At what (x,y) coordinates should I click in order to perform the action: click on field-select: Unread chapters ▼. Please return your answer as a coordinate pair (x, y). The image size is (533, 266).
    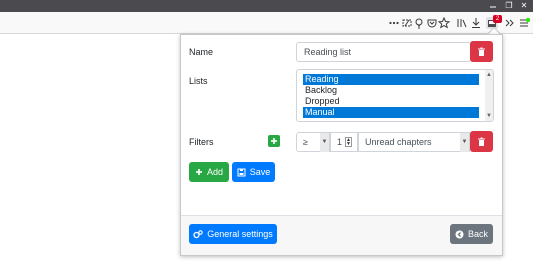
    Looking at the image, I should click on (414, 142).